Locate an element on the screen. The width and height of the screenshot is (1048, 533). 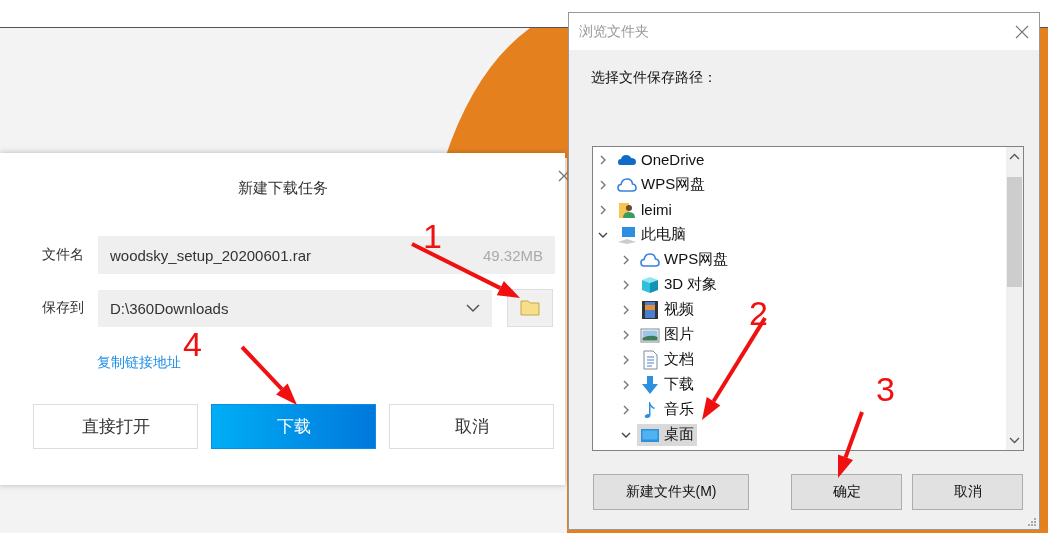
dialog-button: 新建文件夹(M) is located at coordinates (671, 492).